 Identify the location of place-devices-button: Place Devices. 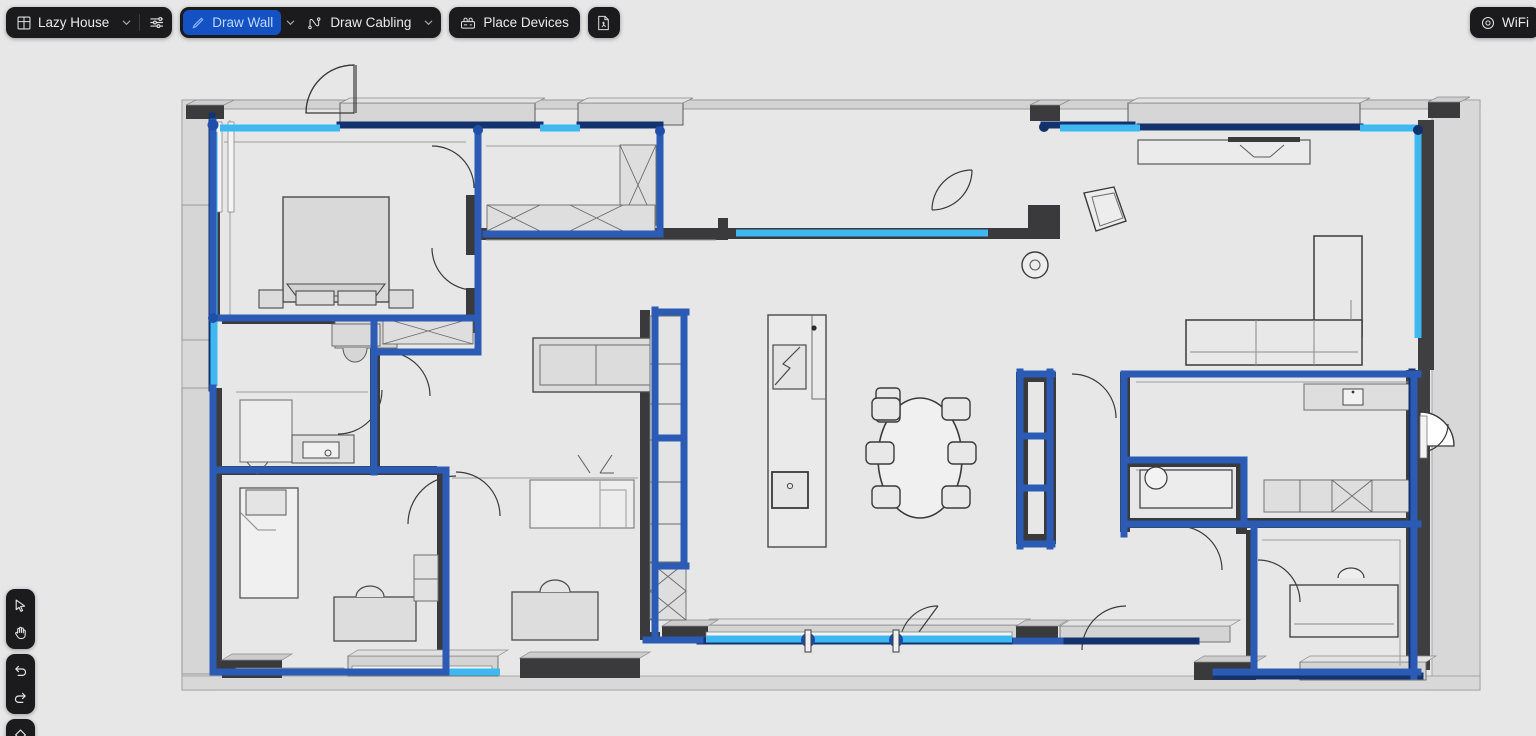
(514, 22).